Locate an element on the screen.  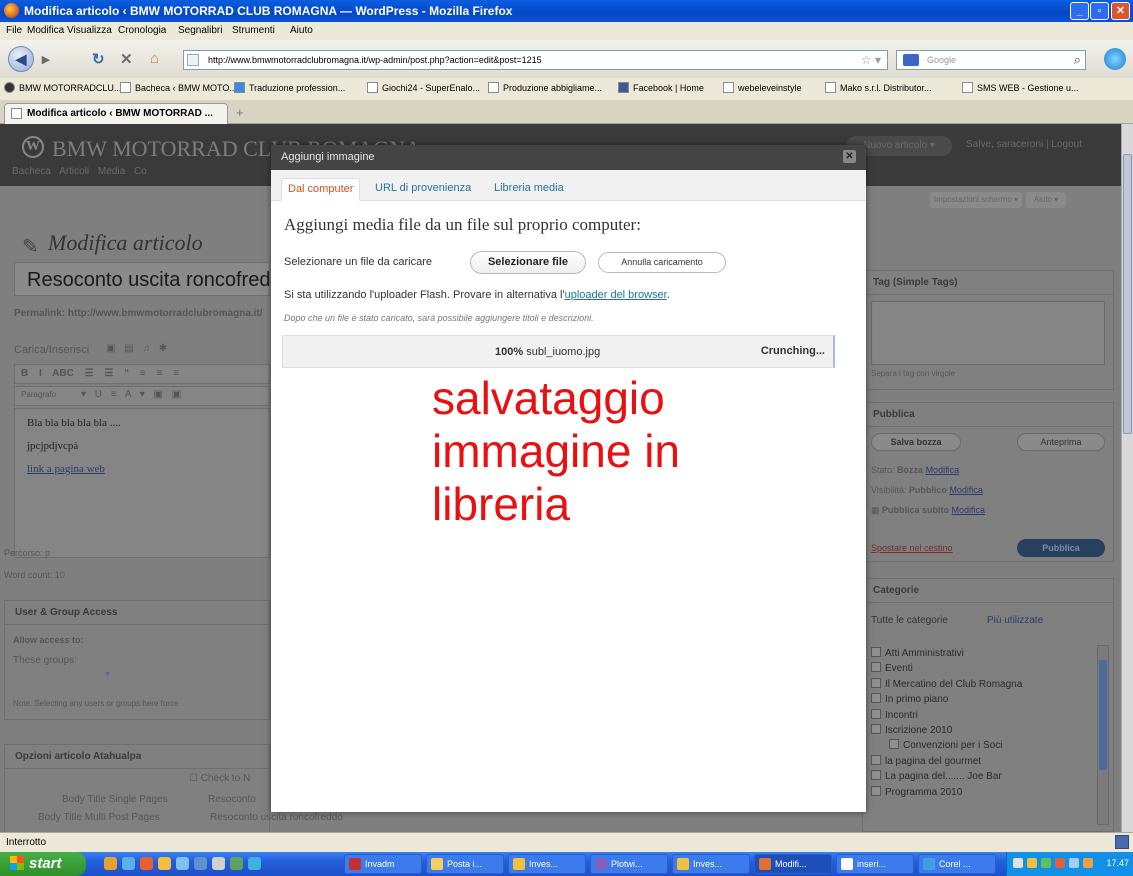
start-button: start is located at coordinates (43, 864).